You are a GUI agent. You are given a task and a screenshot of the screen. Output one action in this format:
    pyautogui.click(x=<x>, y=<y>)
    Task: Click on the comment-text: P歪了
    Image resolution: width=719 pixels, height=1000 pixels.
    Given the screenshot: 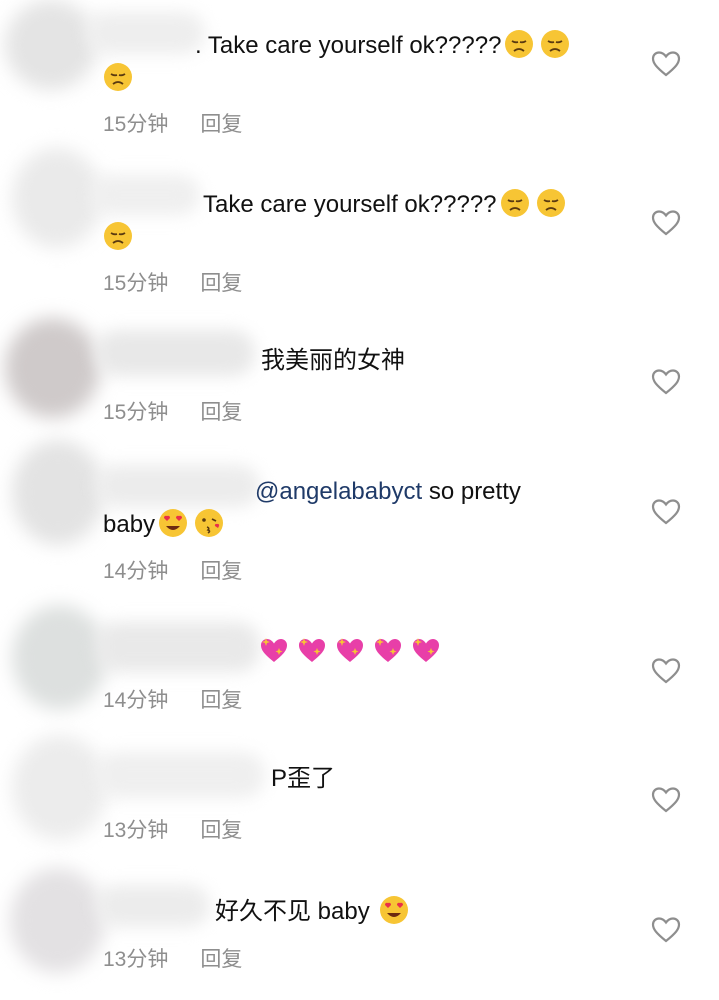 What is the action you would take?
    pyautogui.click(x=363, y=779)
    